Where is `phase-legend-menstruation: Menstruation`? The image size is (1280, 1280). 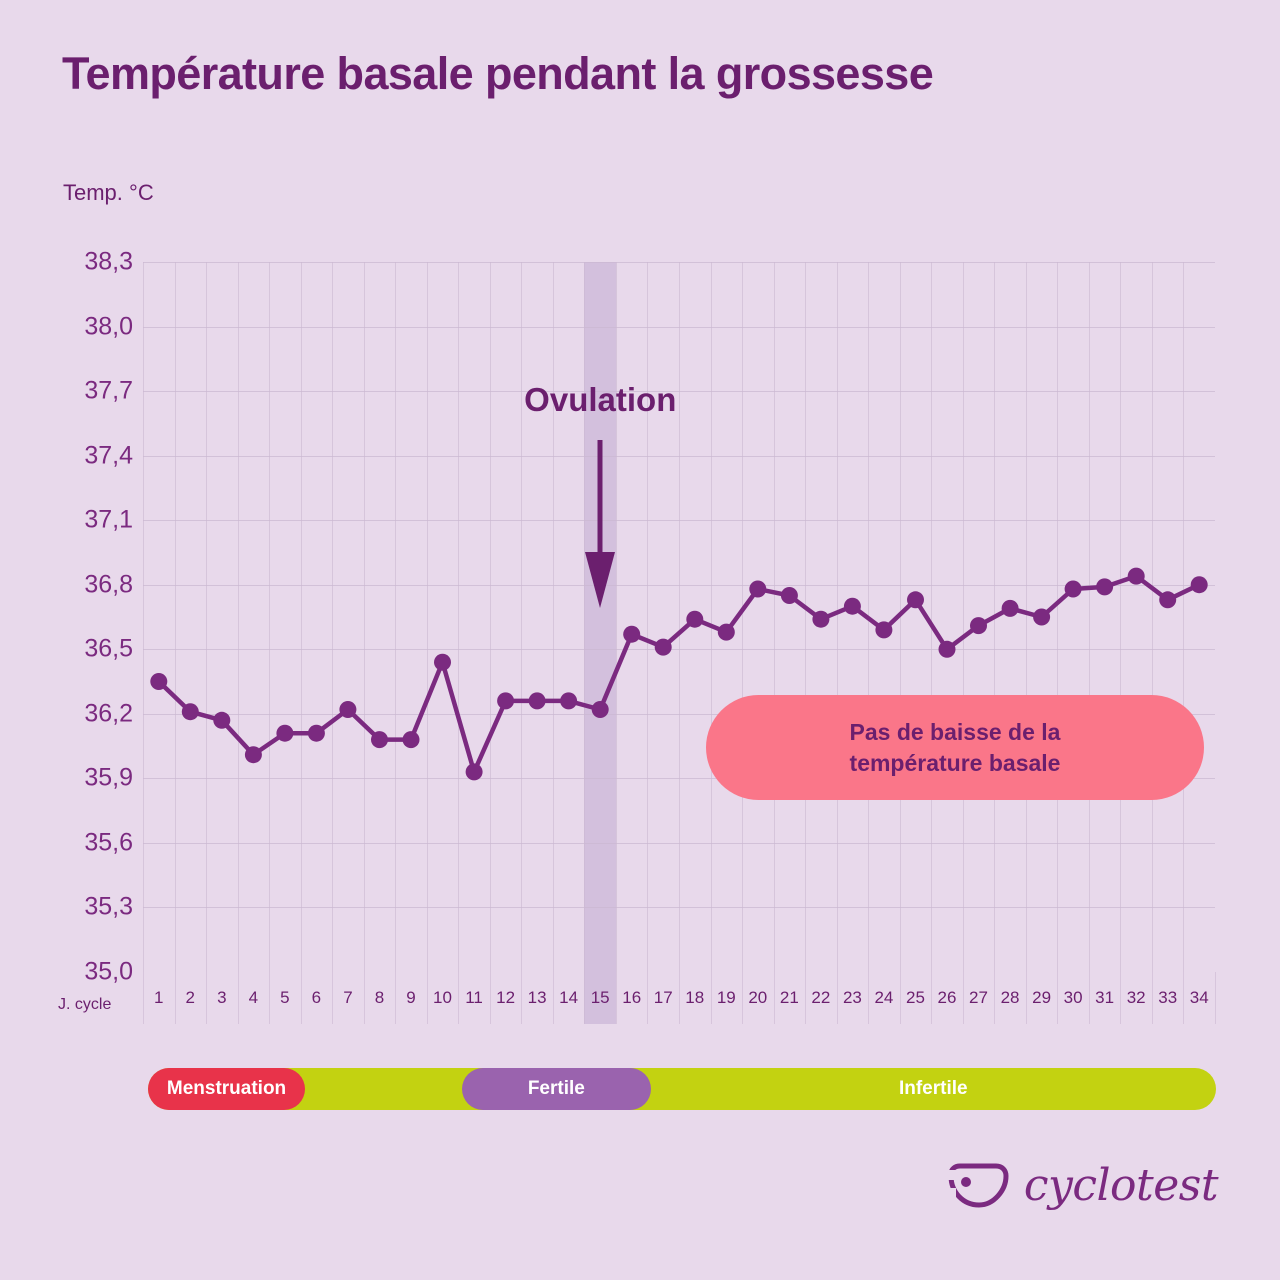
phase-legend-menstruation: Menstruation is located at coordinates (227, 1089).